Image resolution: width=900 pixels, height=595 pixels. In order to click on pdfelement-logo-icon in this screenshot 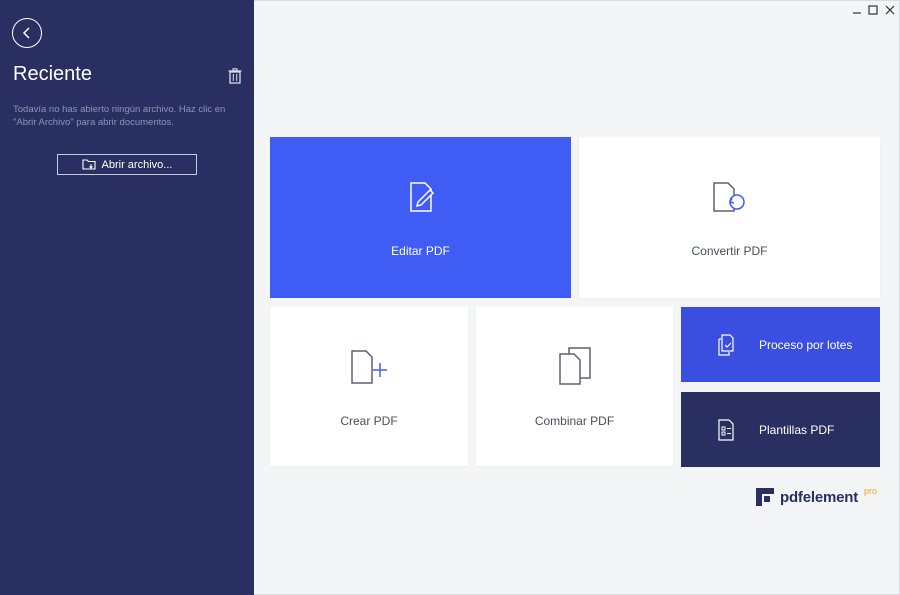, I will do `click(765, 497)`.